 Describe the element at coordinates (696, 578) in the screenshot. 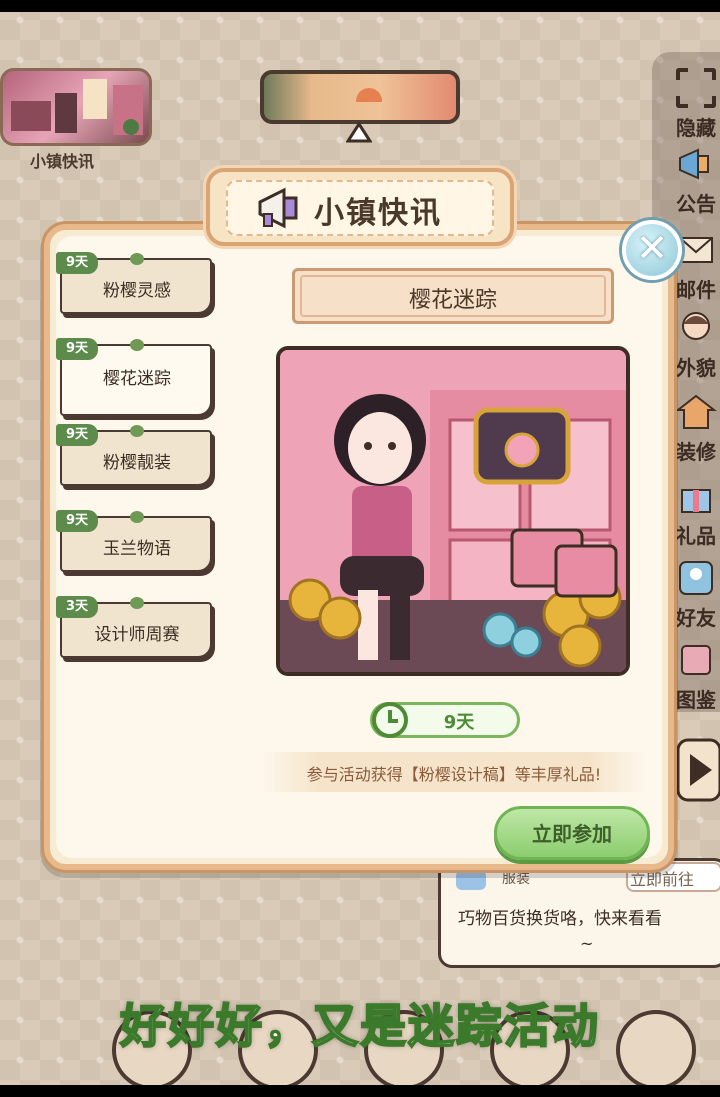

I see `friends-icon` at that location.